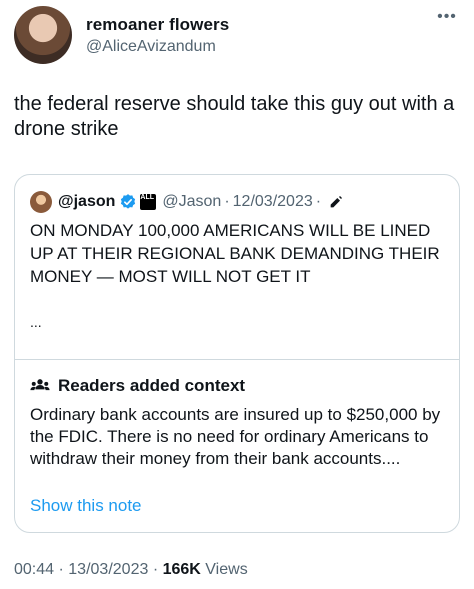  I want to click on author-handle: @AliceAvizandum, so click(151, 47).